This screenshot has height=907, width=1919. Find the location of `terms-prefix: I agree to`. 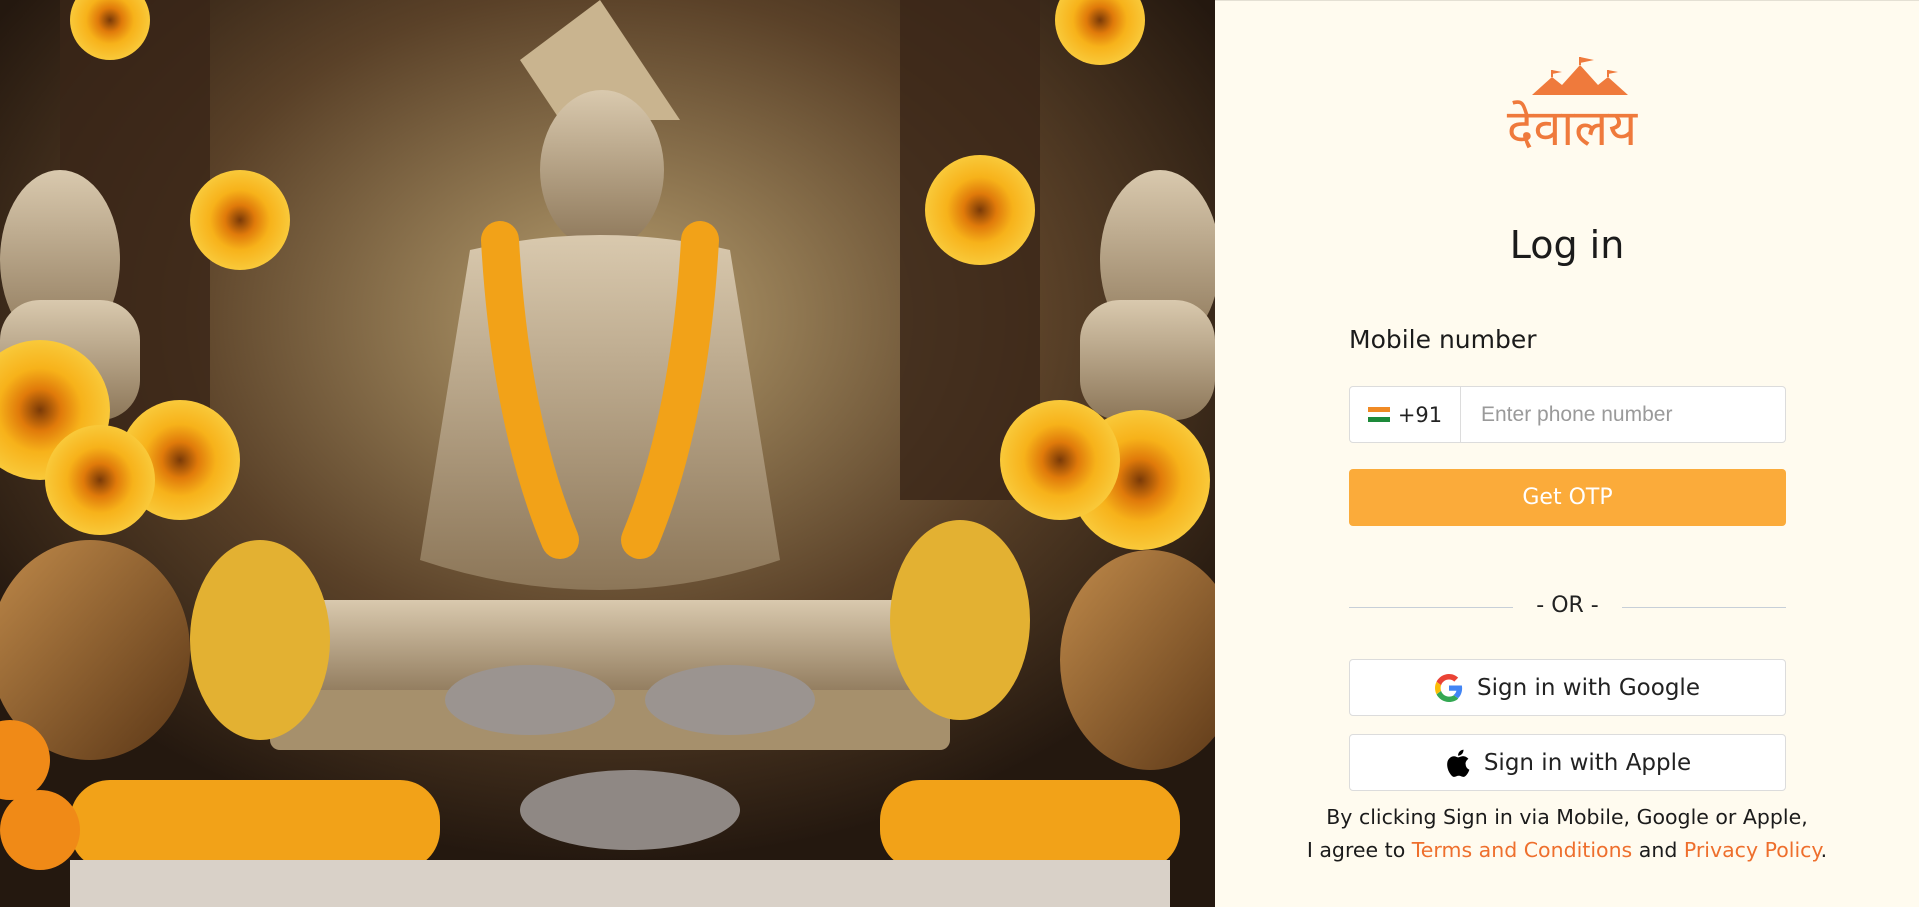

terms-prefix: I agree to is located at coordinates (1359, 850).